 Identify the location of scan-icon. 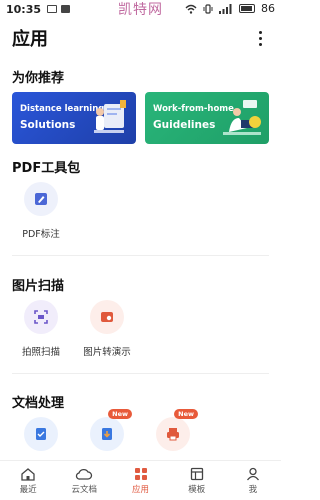
(41, 317).